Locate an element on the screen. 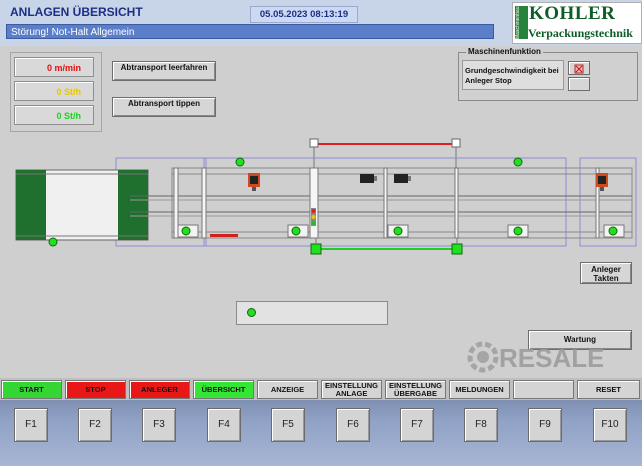  f10-key: F10 is located at coordinates (610, 425).